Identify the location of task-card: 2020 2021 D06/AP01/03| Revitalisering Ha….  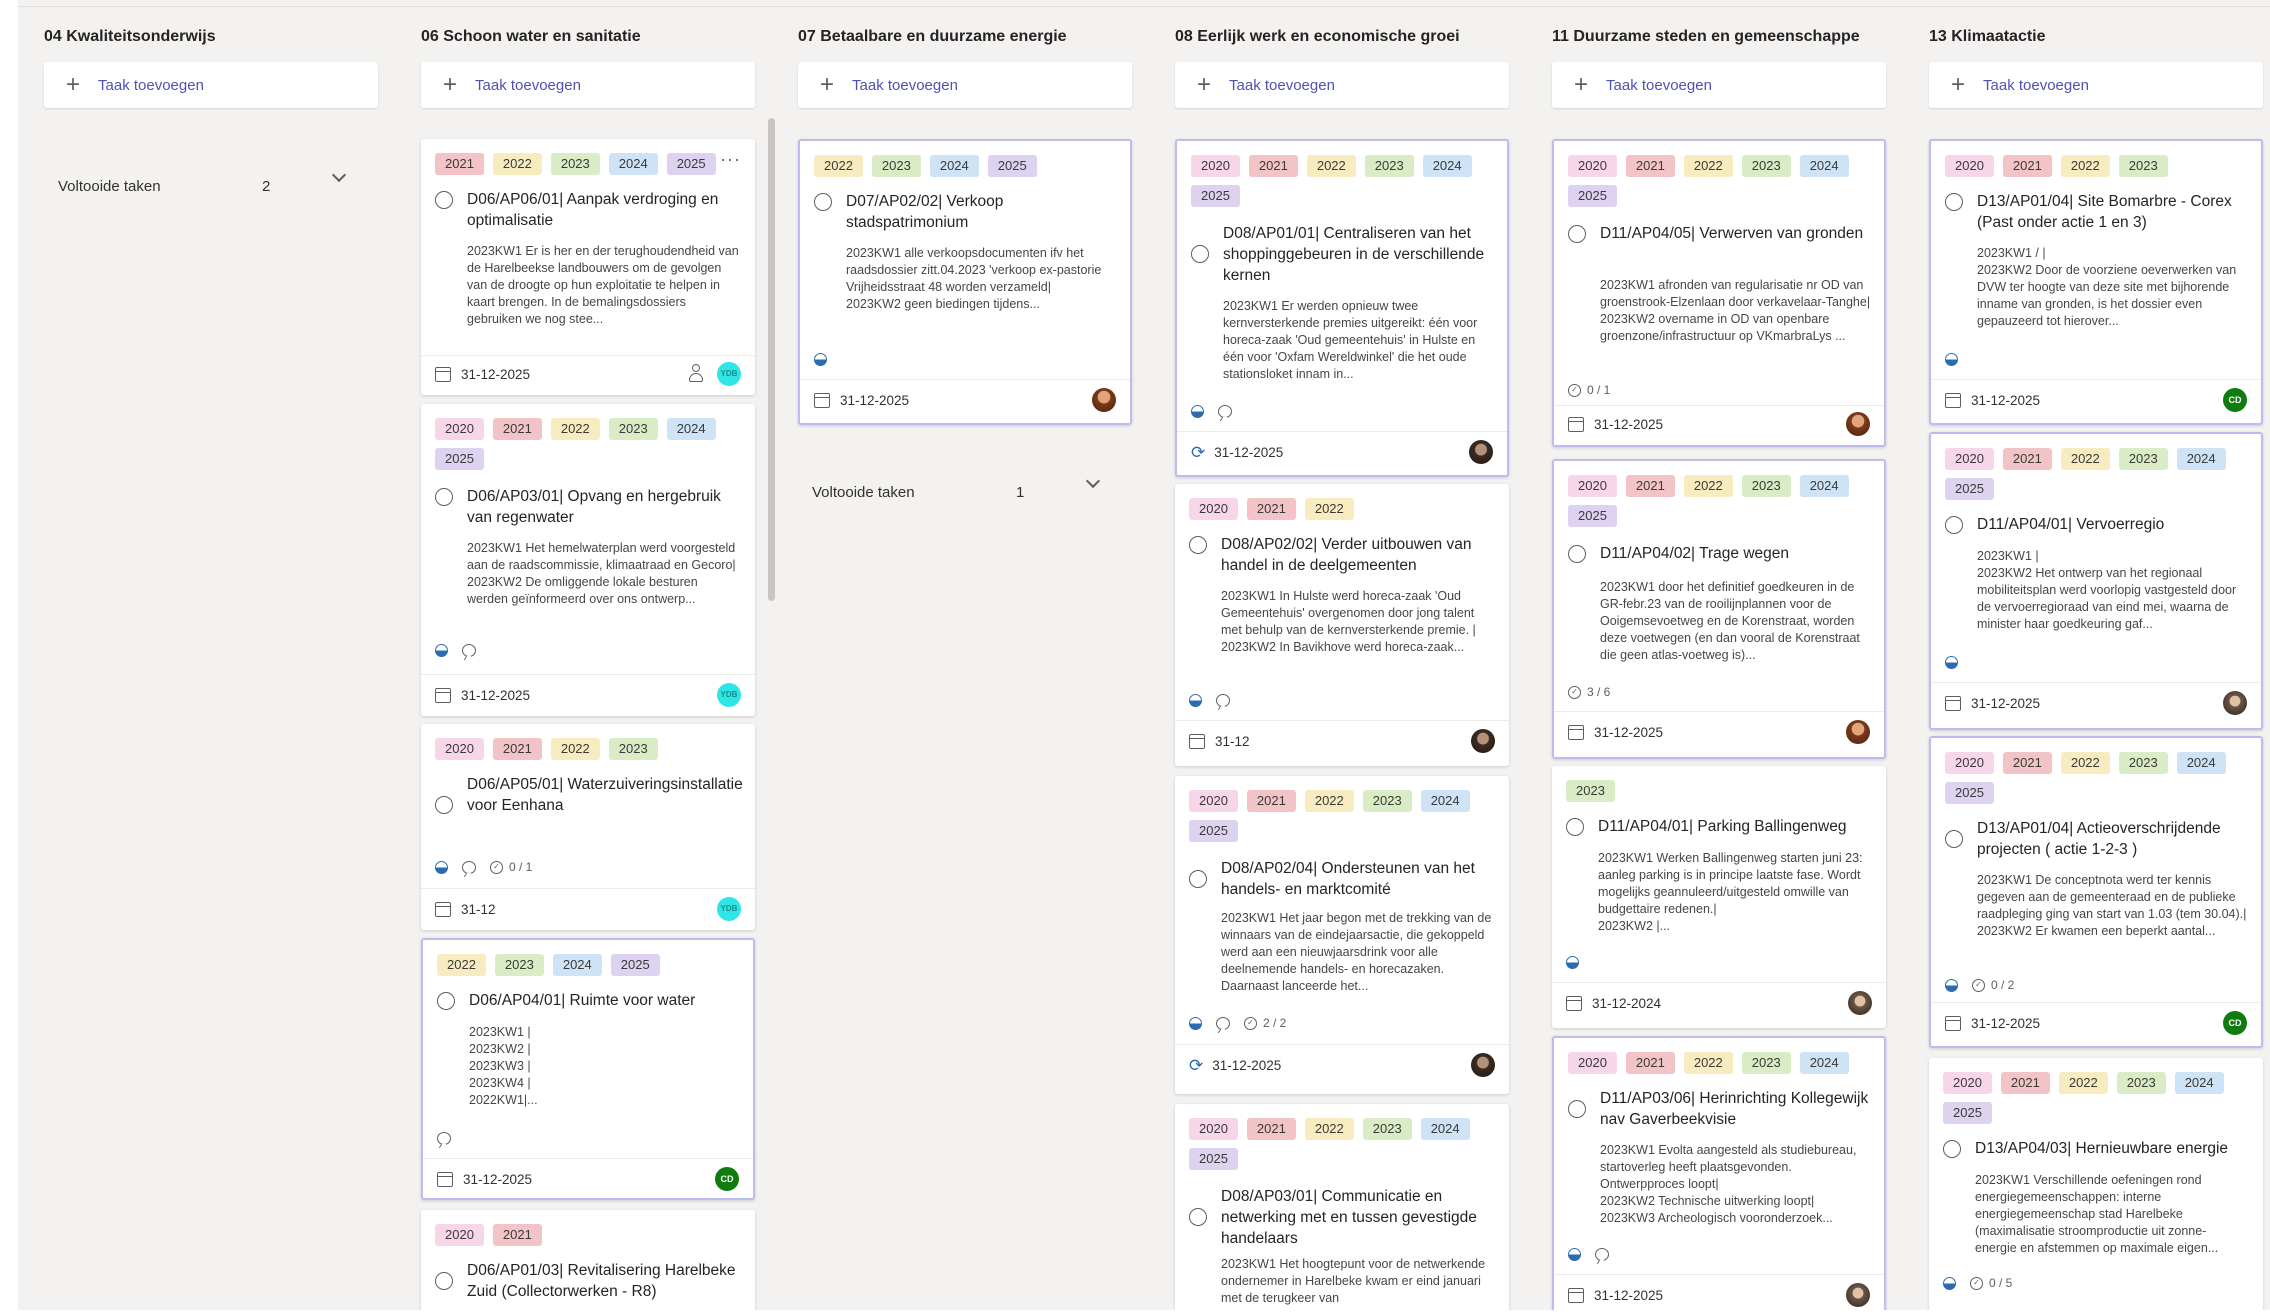
(588, 1262).